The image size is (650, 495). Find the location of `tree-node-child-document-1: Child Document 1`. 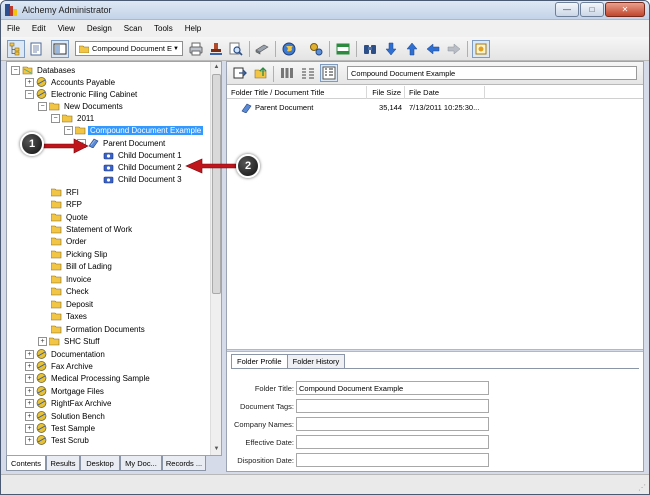

tree-node-child-document-1: Child Document 1 is located at coordinates (143, 155).